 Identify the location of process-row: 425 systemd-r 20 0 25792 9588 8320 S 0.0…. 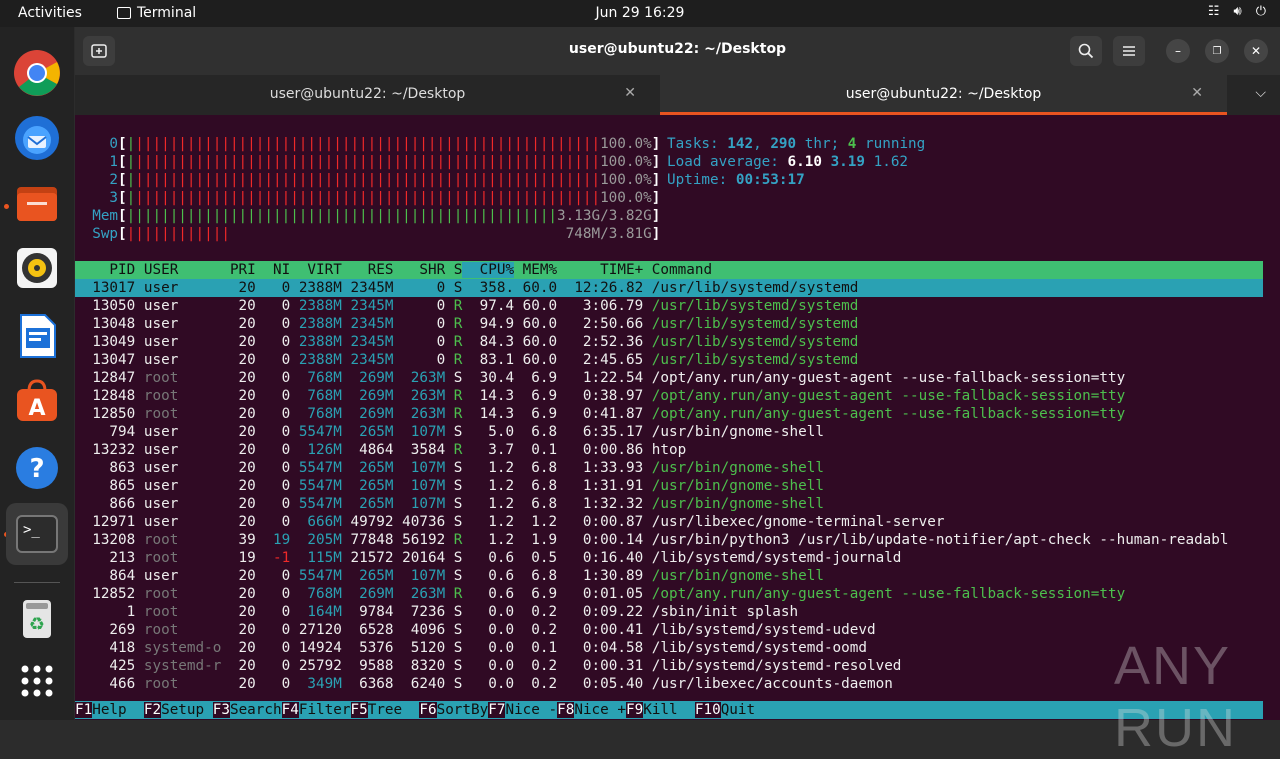
(488, 666).